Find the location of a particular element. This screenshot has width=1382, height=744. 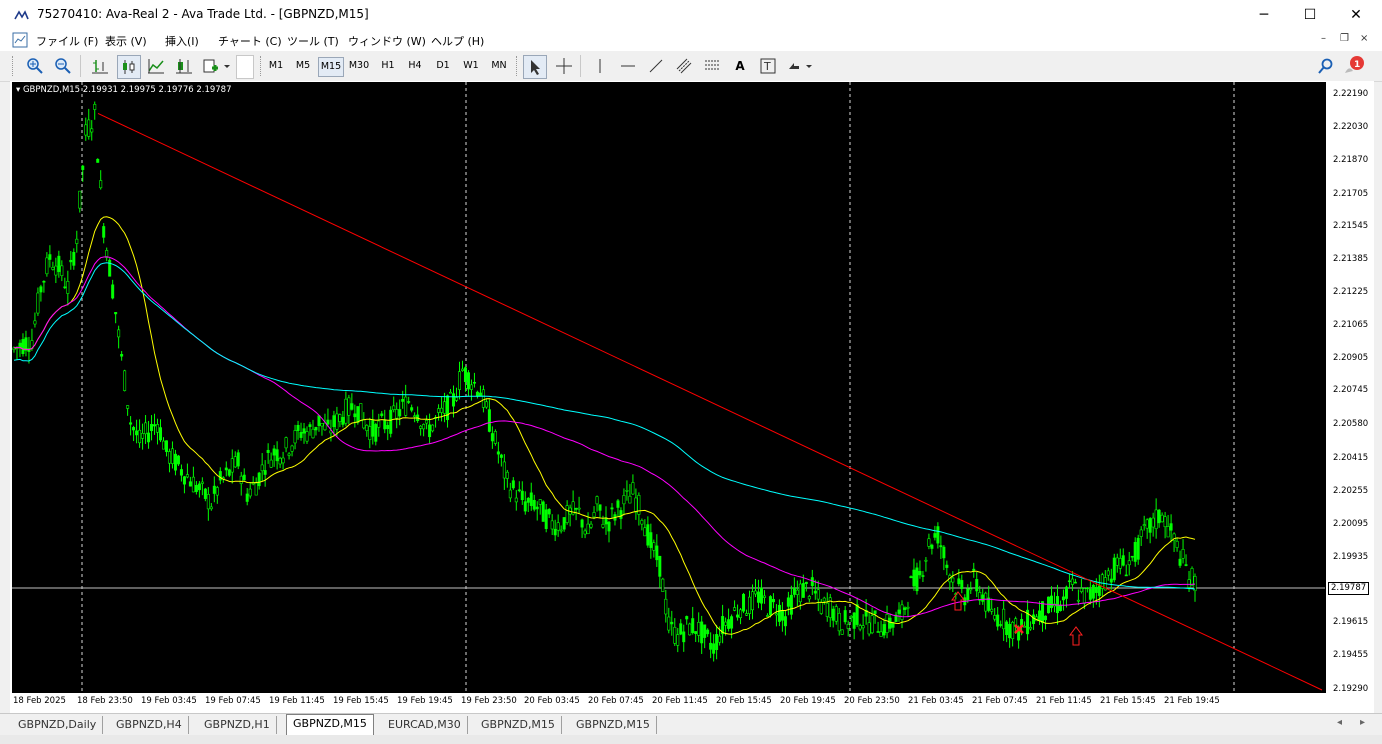

tab-eurcad-m30: EURCAD,M30 is located at coordinates (425, 725).